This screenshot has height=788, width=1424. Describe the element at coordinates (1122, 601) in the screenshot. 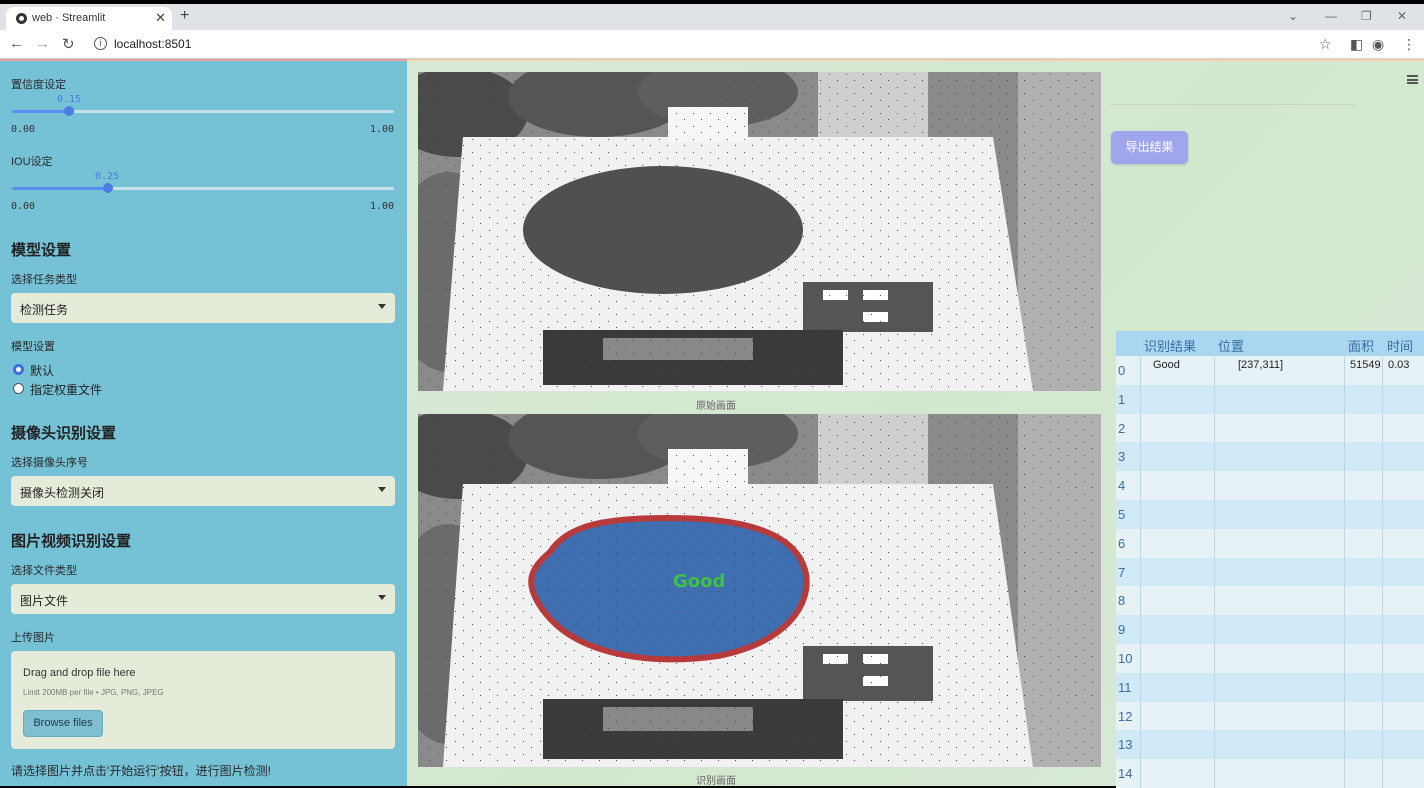

I see `row-index: 8` at that location.